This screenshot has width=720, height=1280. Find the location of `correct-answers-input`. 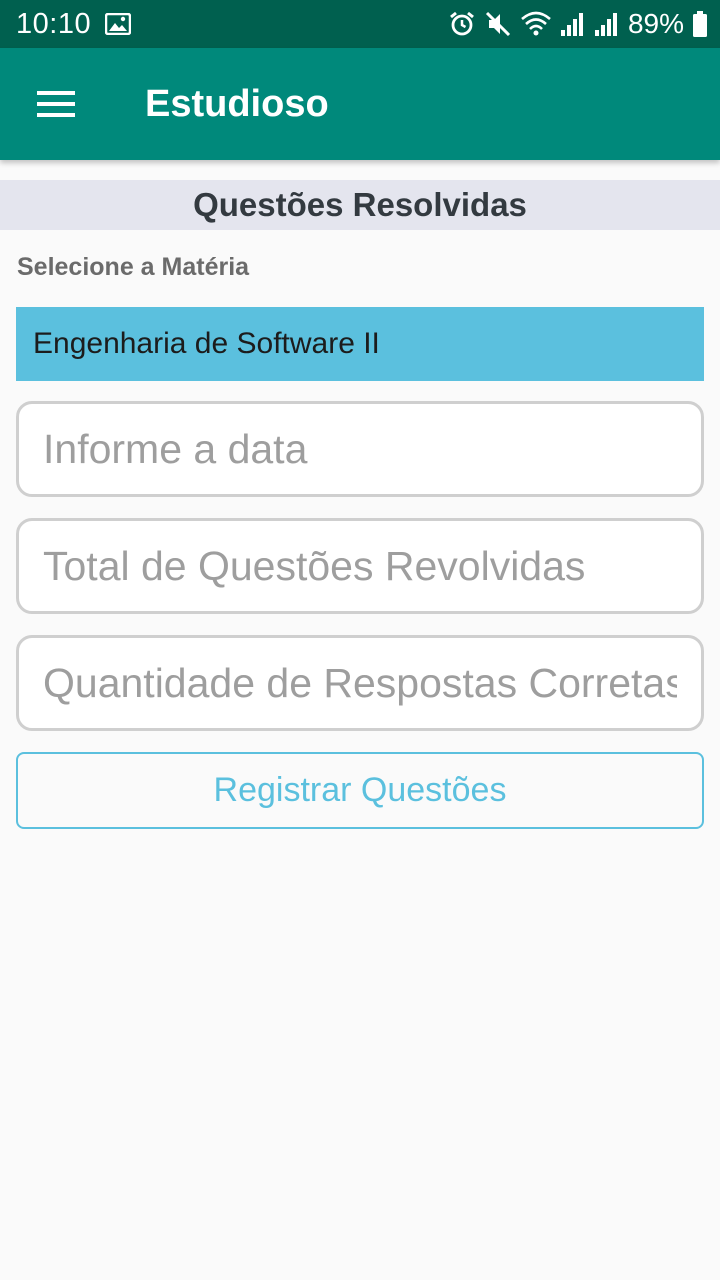

correct-answers-input is located at coordinates (360, 683).